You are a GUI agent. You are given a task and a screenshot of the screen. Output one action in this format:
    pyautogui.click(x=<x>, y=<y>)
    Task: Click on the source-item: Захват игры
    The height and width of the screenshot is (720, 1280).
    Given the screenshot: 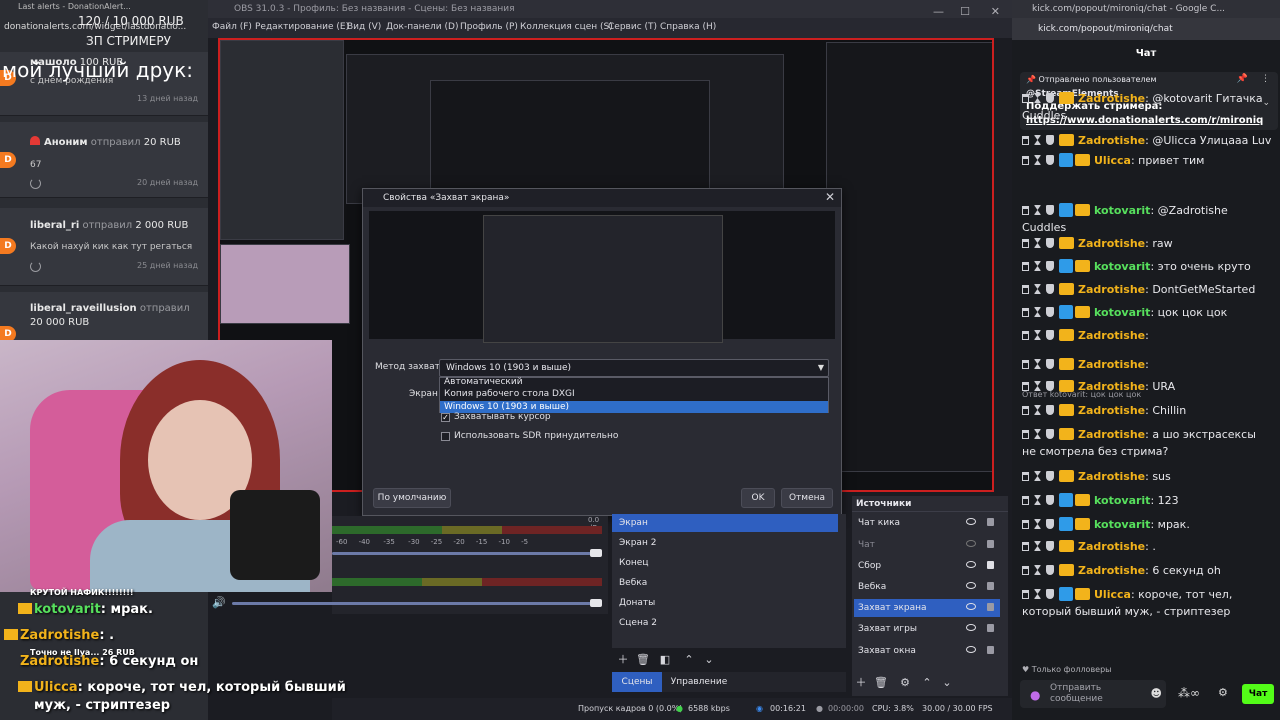 What is the action you would take?
    pyautogui.click(x=927, y=629)
    